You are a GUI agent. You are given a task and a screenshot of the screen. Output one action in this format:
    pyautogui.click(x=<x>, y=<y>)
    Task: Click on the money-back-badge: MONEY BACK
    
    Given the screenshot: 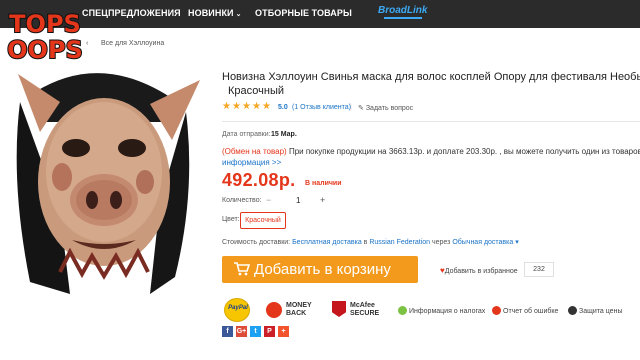 What is the action you would take?
    pyautogui.click(x=299, y=310)
    